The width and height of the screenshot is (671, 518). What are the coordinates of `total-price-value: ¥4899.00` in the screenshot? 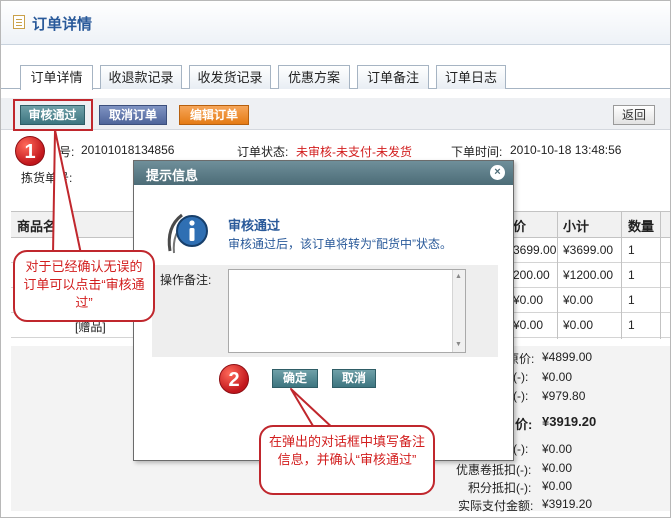 It's located at (567, 357).